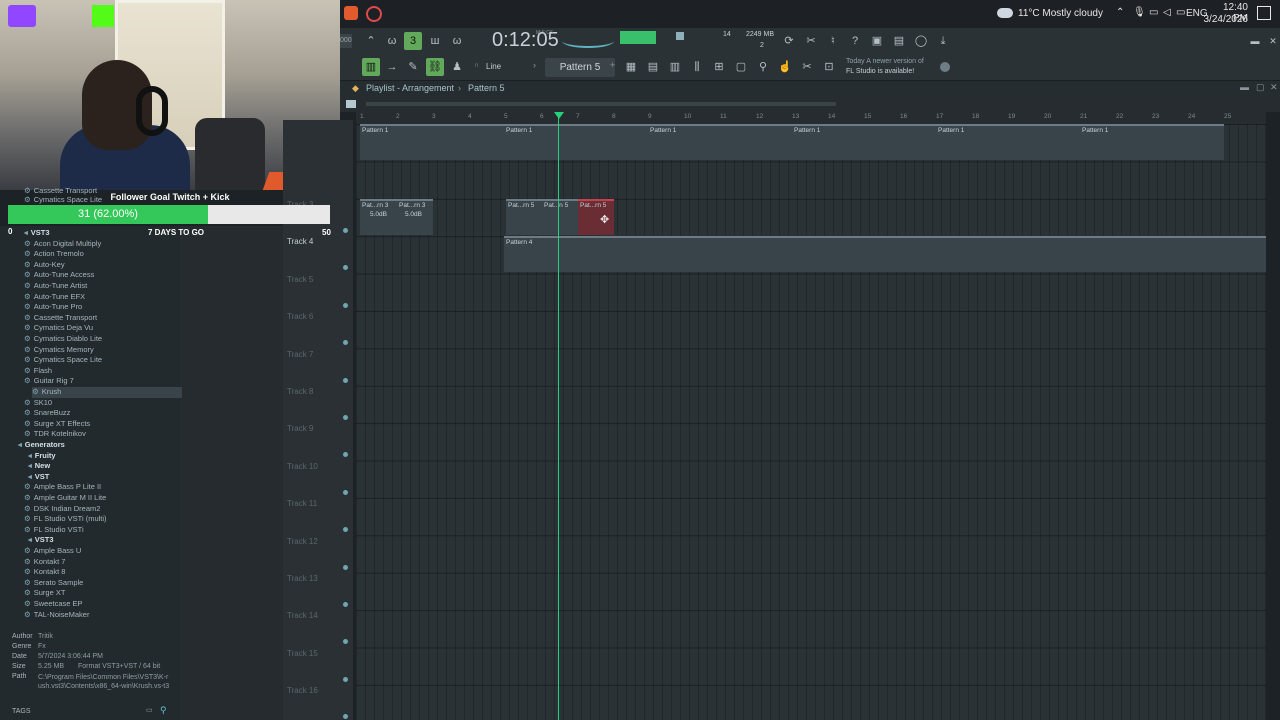 This screenshot has height=720, width=1280. Describe the element at coordinates (558, 416) in the screenshot. I see `playhead` at that location.